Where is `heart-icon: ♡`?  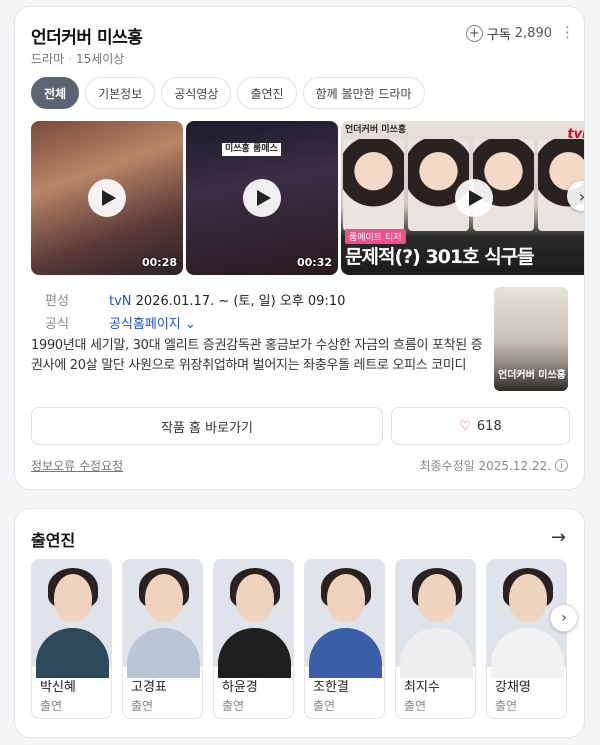
heart-icon: ♡ is located at coordinates (465, 426).